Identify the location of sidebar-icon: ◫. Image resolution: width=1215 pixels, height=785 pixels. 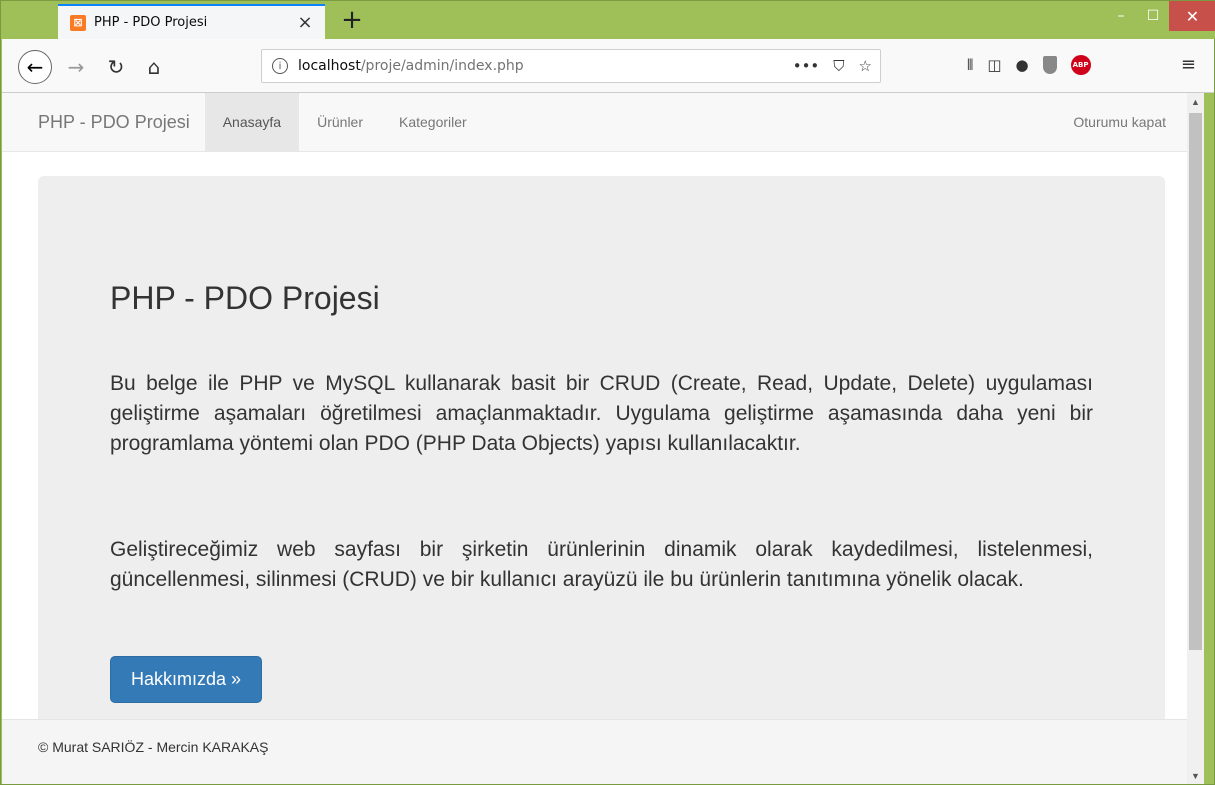
(994, 65).